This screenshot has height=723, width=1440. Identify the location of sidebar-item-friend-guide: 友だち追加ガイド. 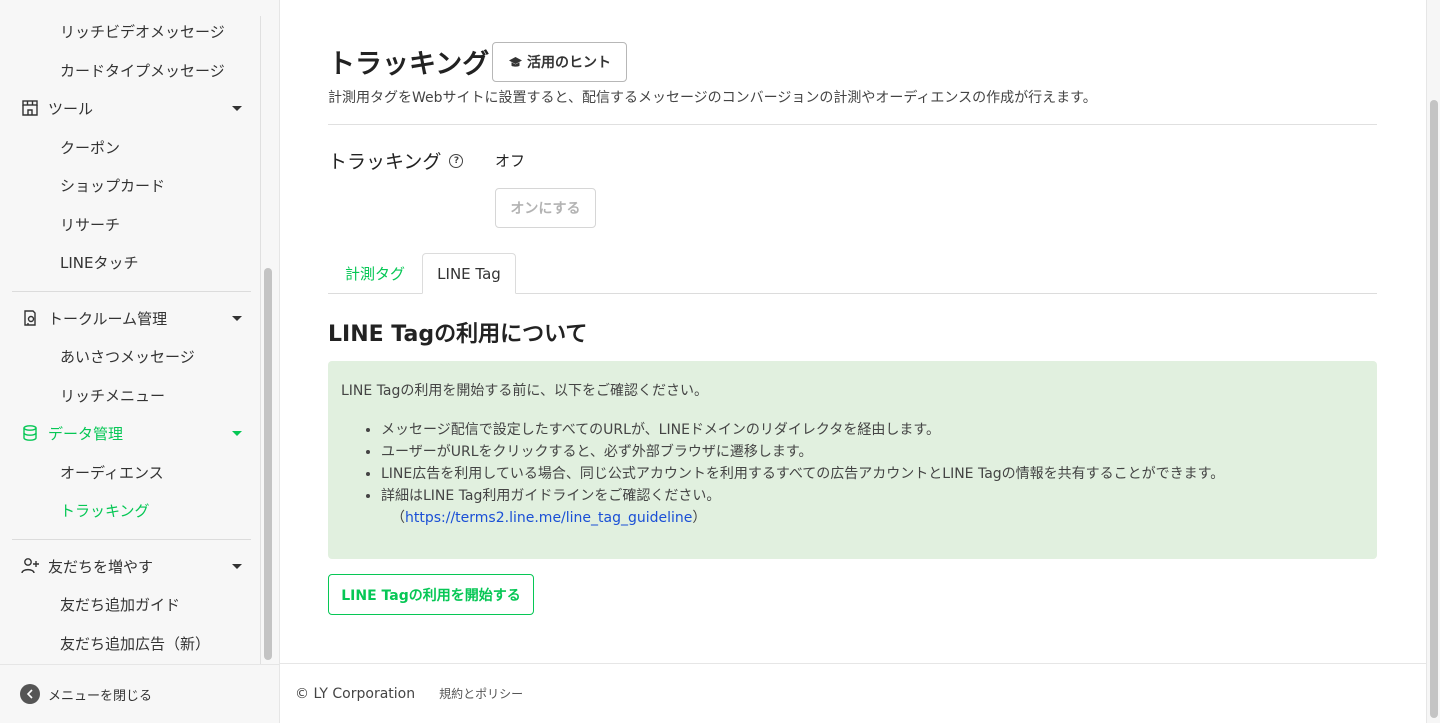
(120, 604).